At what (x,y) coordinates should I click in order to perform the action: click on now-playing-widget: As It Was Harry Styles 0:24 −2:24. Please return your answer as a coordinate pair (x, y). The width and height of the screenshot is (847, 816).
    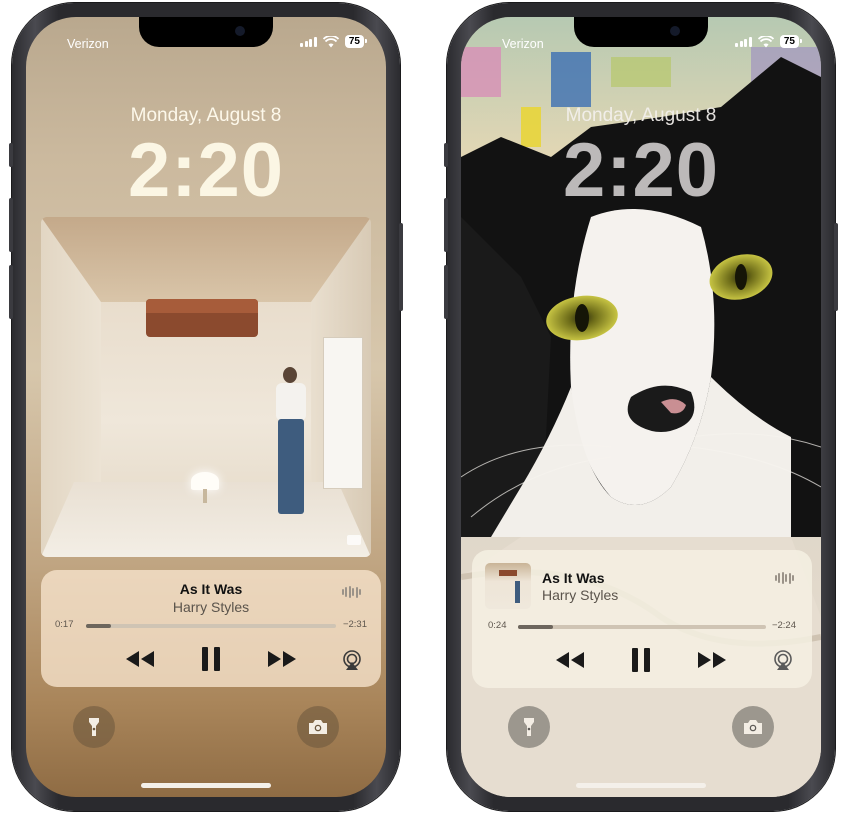
    Looking at the image, I should click on (642, 619).